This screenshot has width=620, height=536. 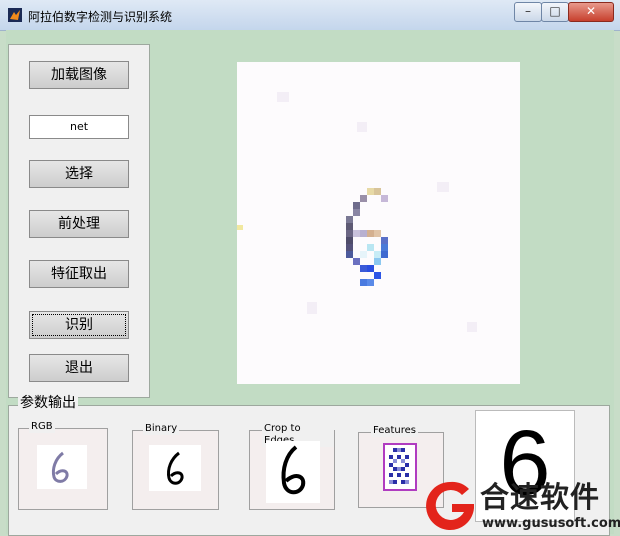 I want to click on close-button: ✕, so click(x=591, y=12).